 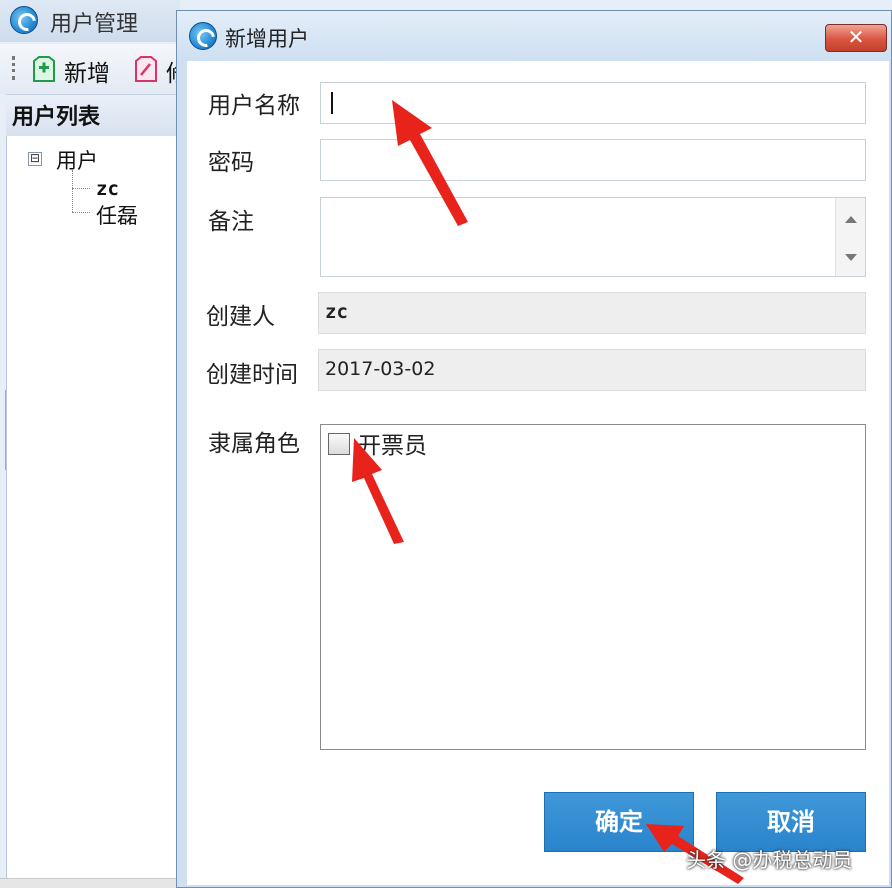 What do you see at coordinates (107, 189) in the screenshot?
I see `tree-node-user: zc` at bounding box center [107, 189].